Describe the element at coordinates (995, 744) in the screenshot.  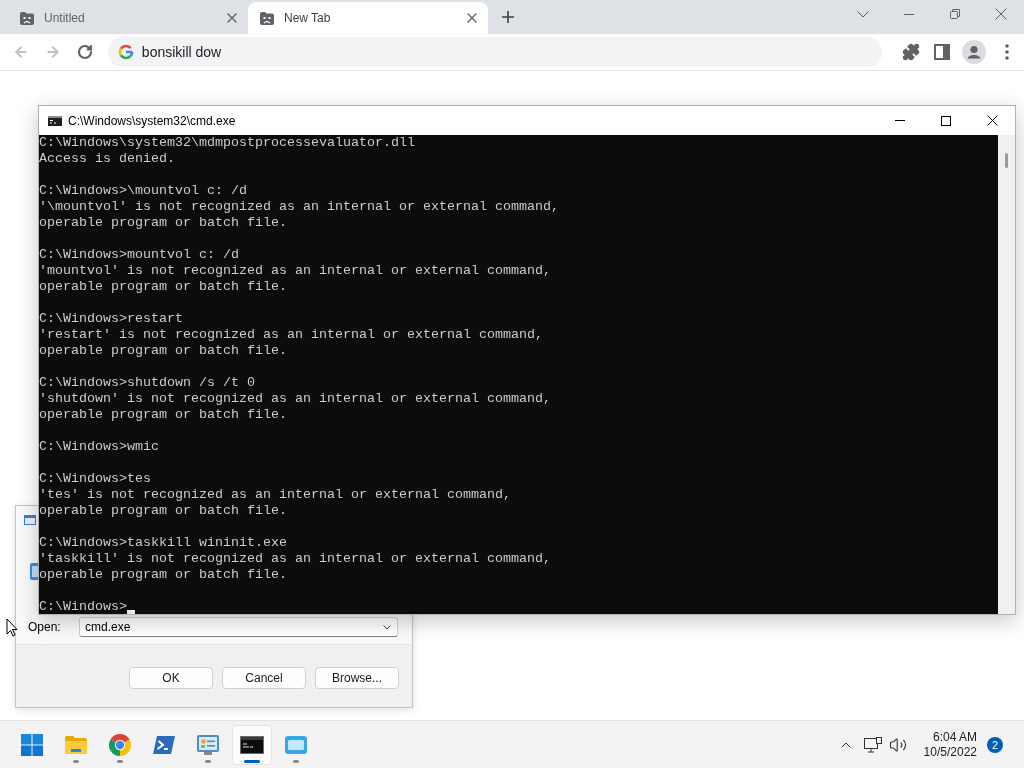
I see `notification-badge: 2` at that location.